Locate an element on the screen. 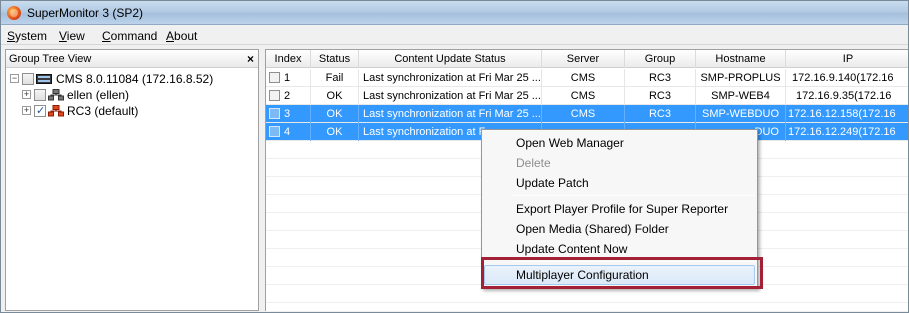 This screenshot has height=313, width=909. column-header-server: Server is located at coordinates (583, 59).